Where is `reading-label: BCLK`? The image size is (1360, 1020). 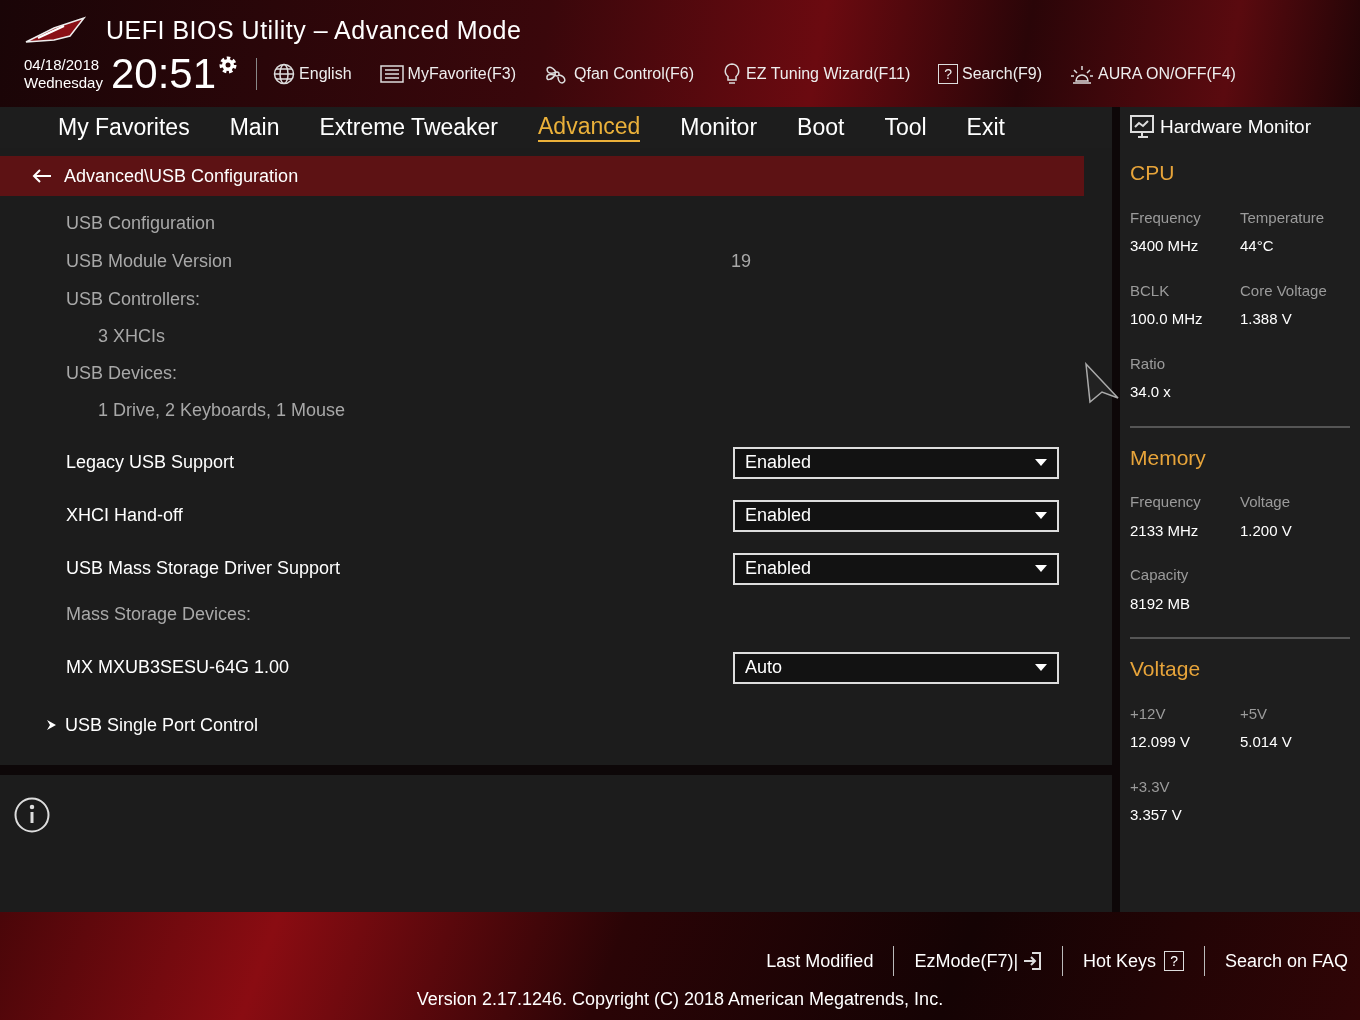 reading-label: BCLK is located at coordinates (1150, 290).